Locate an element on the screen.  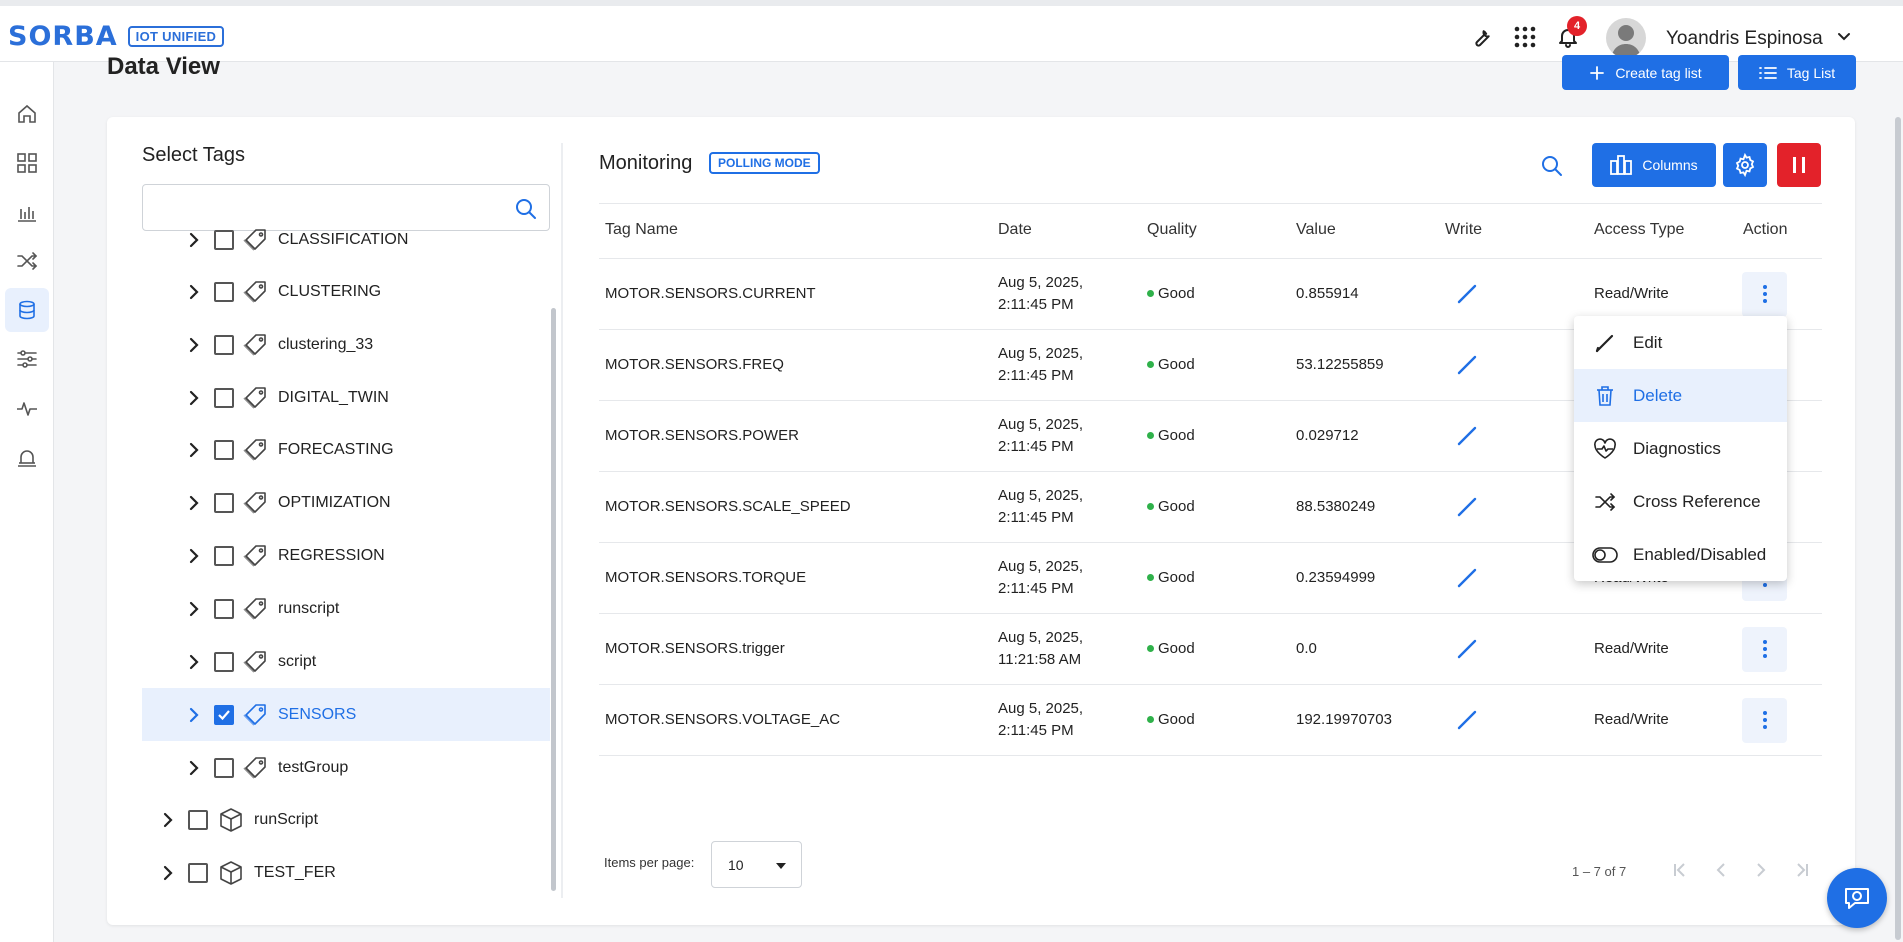
table-search-icon is located at coordinates (1552, 168).